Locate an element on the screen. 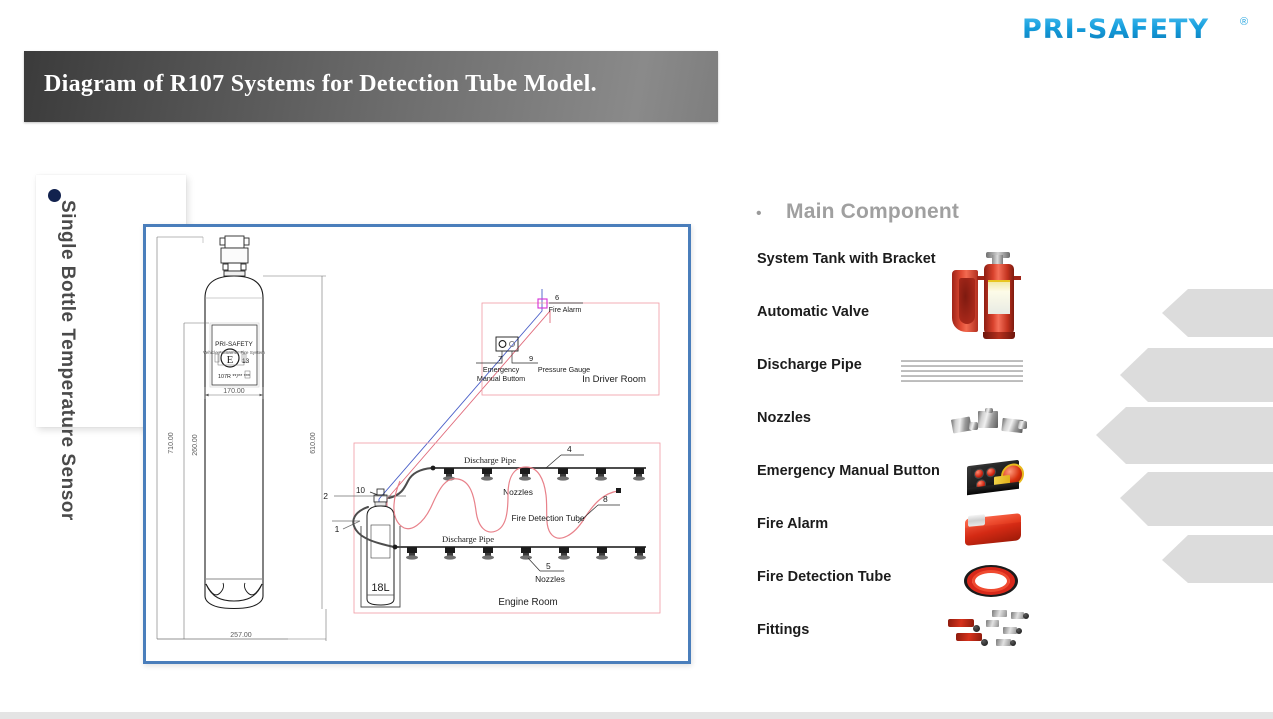  svg-text: 257.00 is located at coordinates (241, 635).